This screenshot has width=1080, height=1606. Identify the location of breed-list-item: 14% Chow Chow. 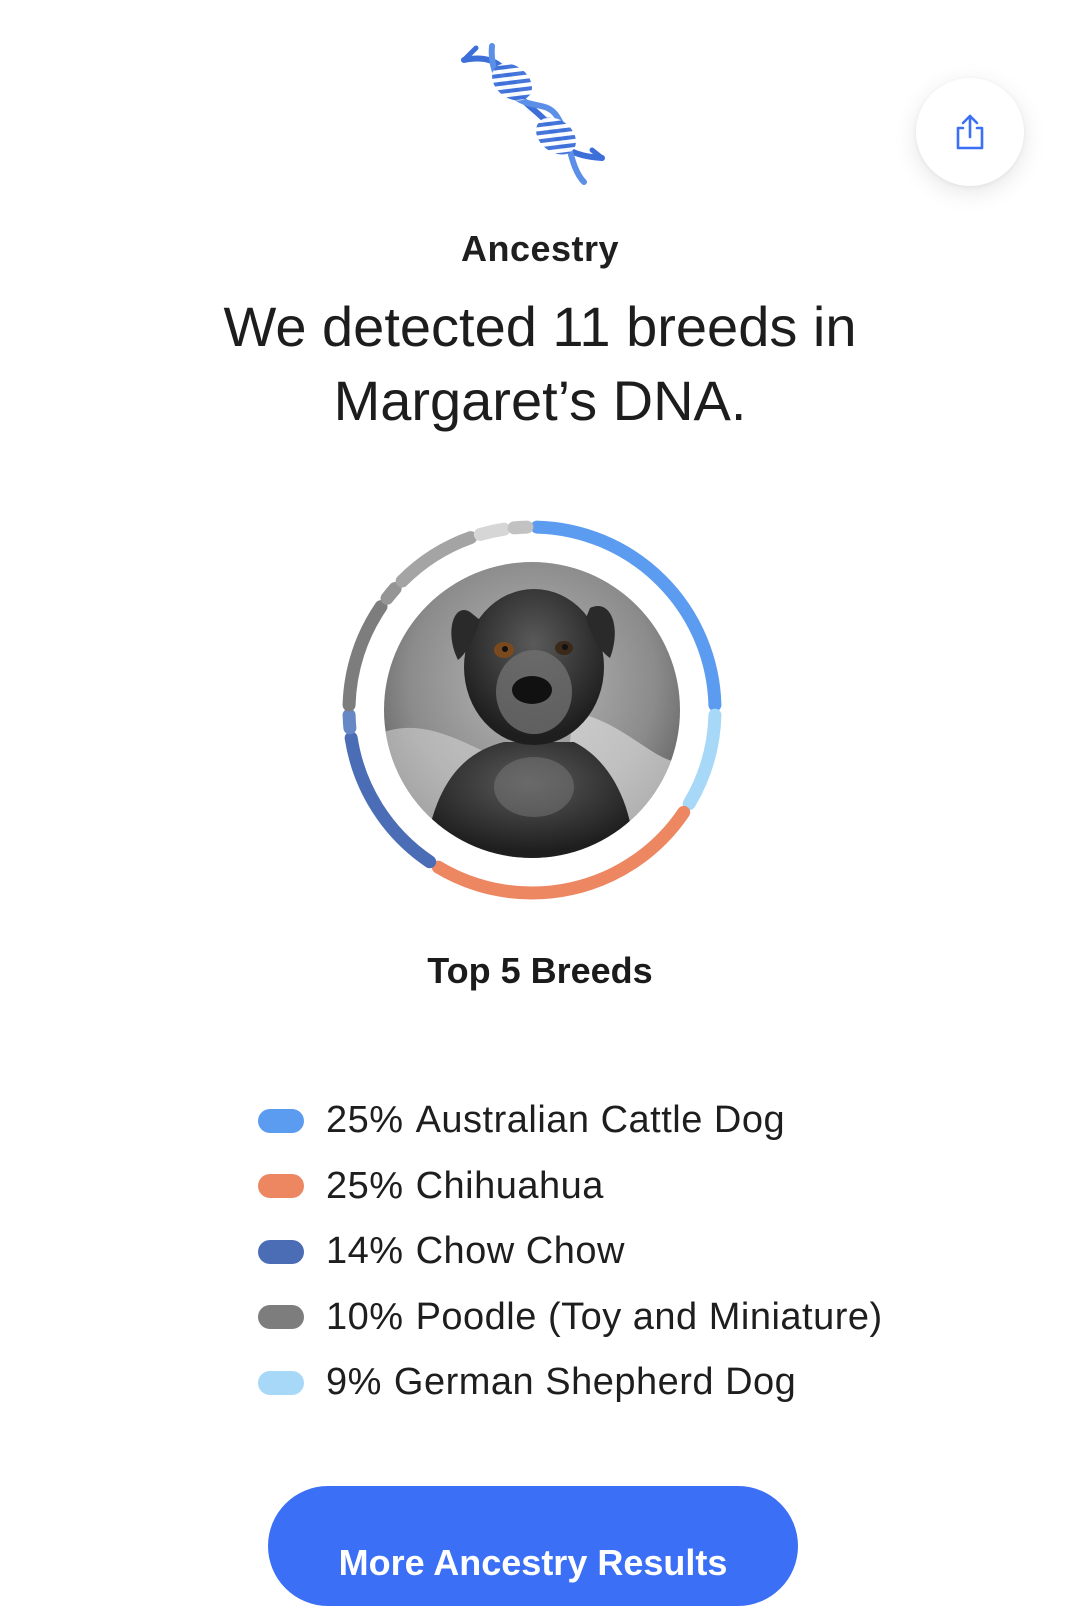
(628, 1252).